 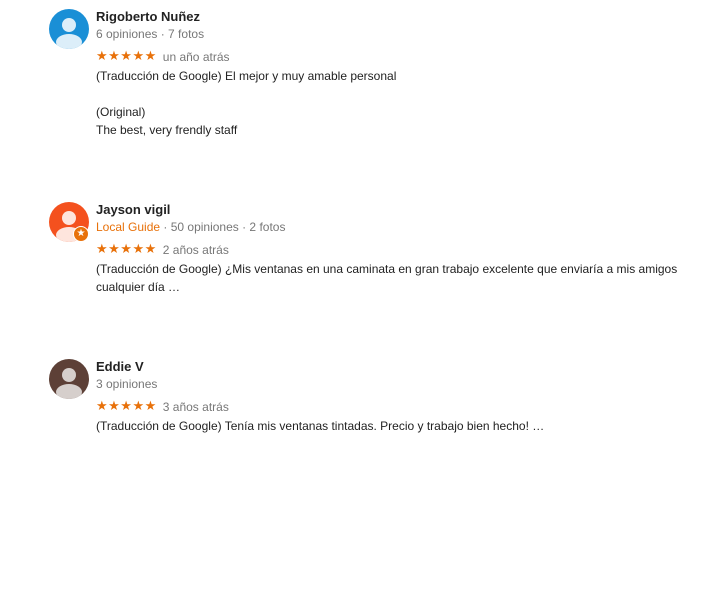 What do you see at coordinates (396, 227) in the screenshot?
I see `reviewer-meta: Local Guide · 50 opiniones · 2 fotos` at bounding box center [396, 227].